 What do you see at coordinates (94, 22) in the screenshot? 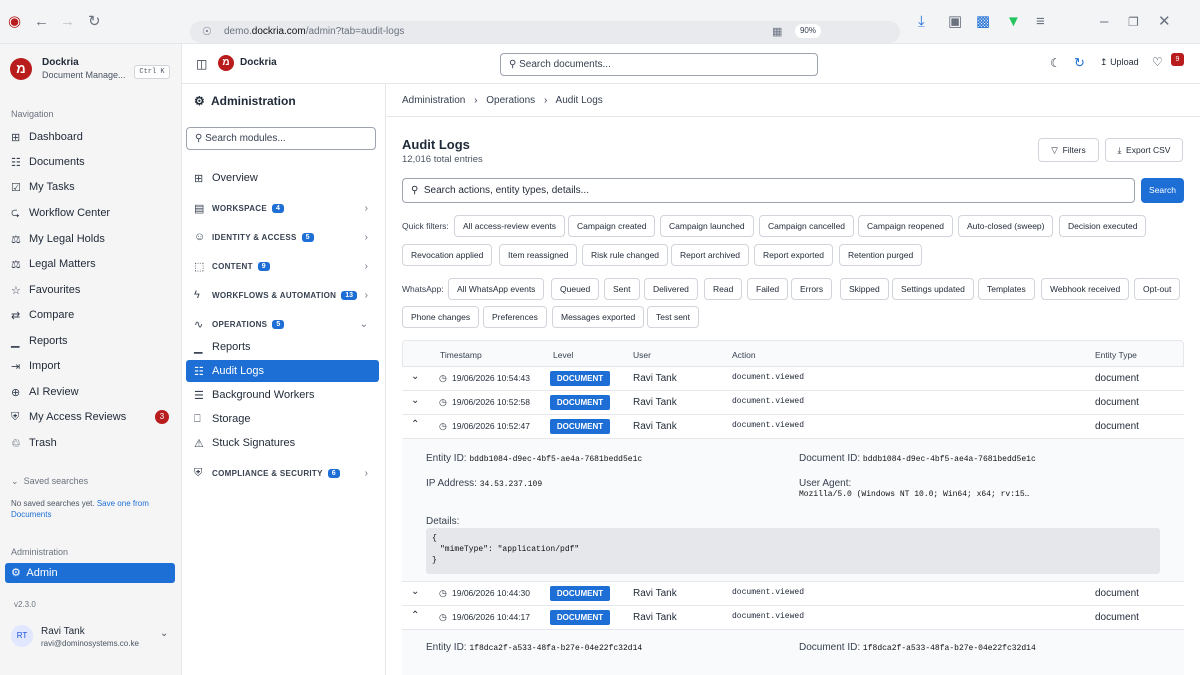
I see `reload-icon: ↻` at bounding box center [94, 22].